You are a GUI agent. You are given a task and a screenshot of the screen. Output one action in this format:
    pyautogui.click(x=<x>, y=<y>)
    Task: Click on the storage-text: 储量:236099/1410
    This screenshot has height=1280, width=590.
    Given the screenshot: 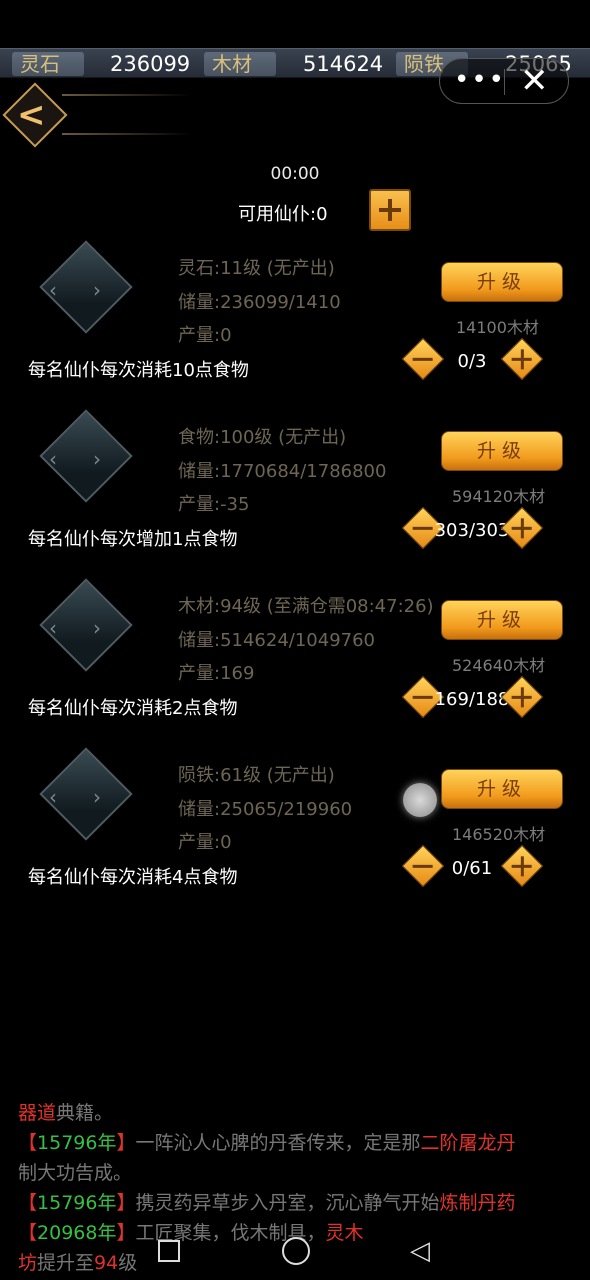 What is the action you would take?
    pyautogui.click(x=259, y=302)
    